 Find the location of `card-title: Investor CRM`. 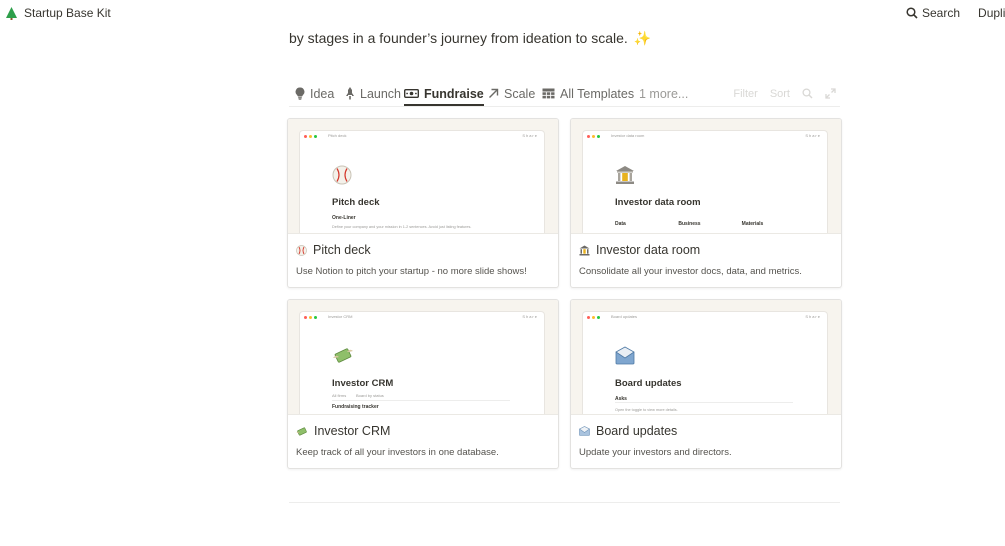

card-title: Investor CRM is located at coordinates (343, 431).